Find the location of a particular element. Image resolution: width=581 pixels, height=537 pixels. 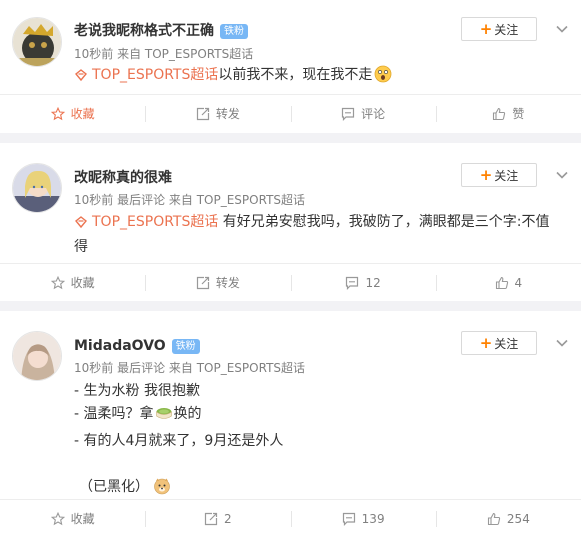

username: MidadaOVO 铁粉 is located at coordinates (137, 346).